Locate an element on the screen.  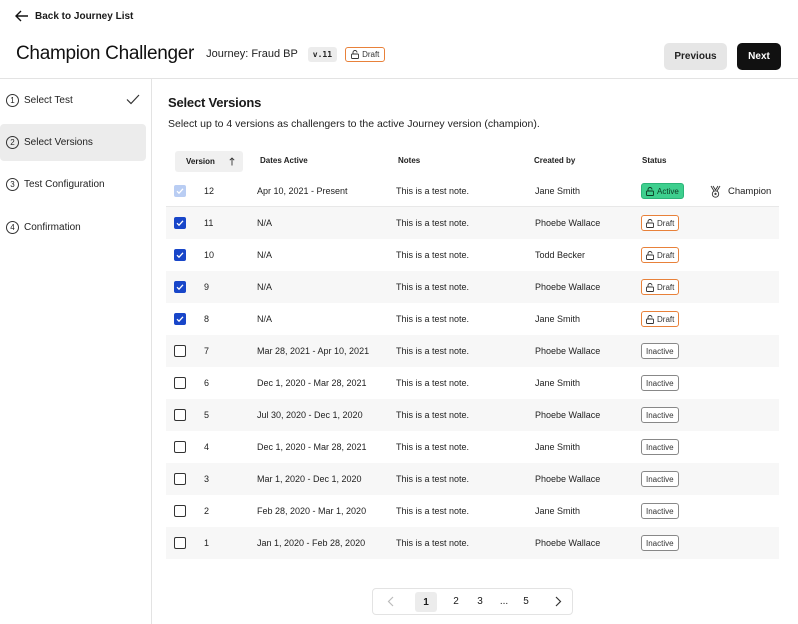
step-select-test: 1 Select Test is located at coordinates (73, 100).